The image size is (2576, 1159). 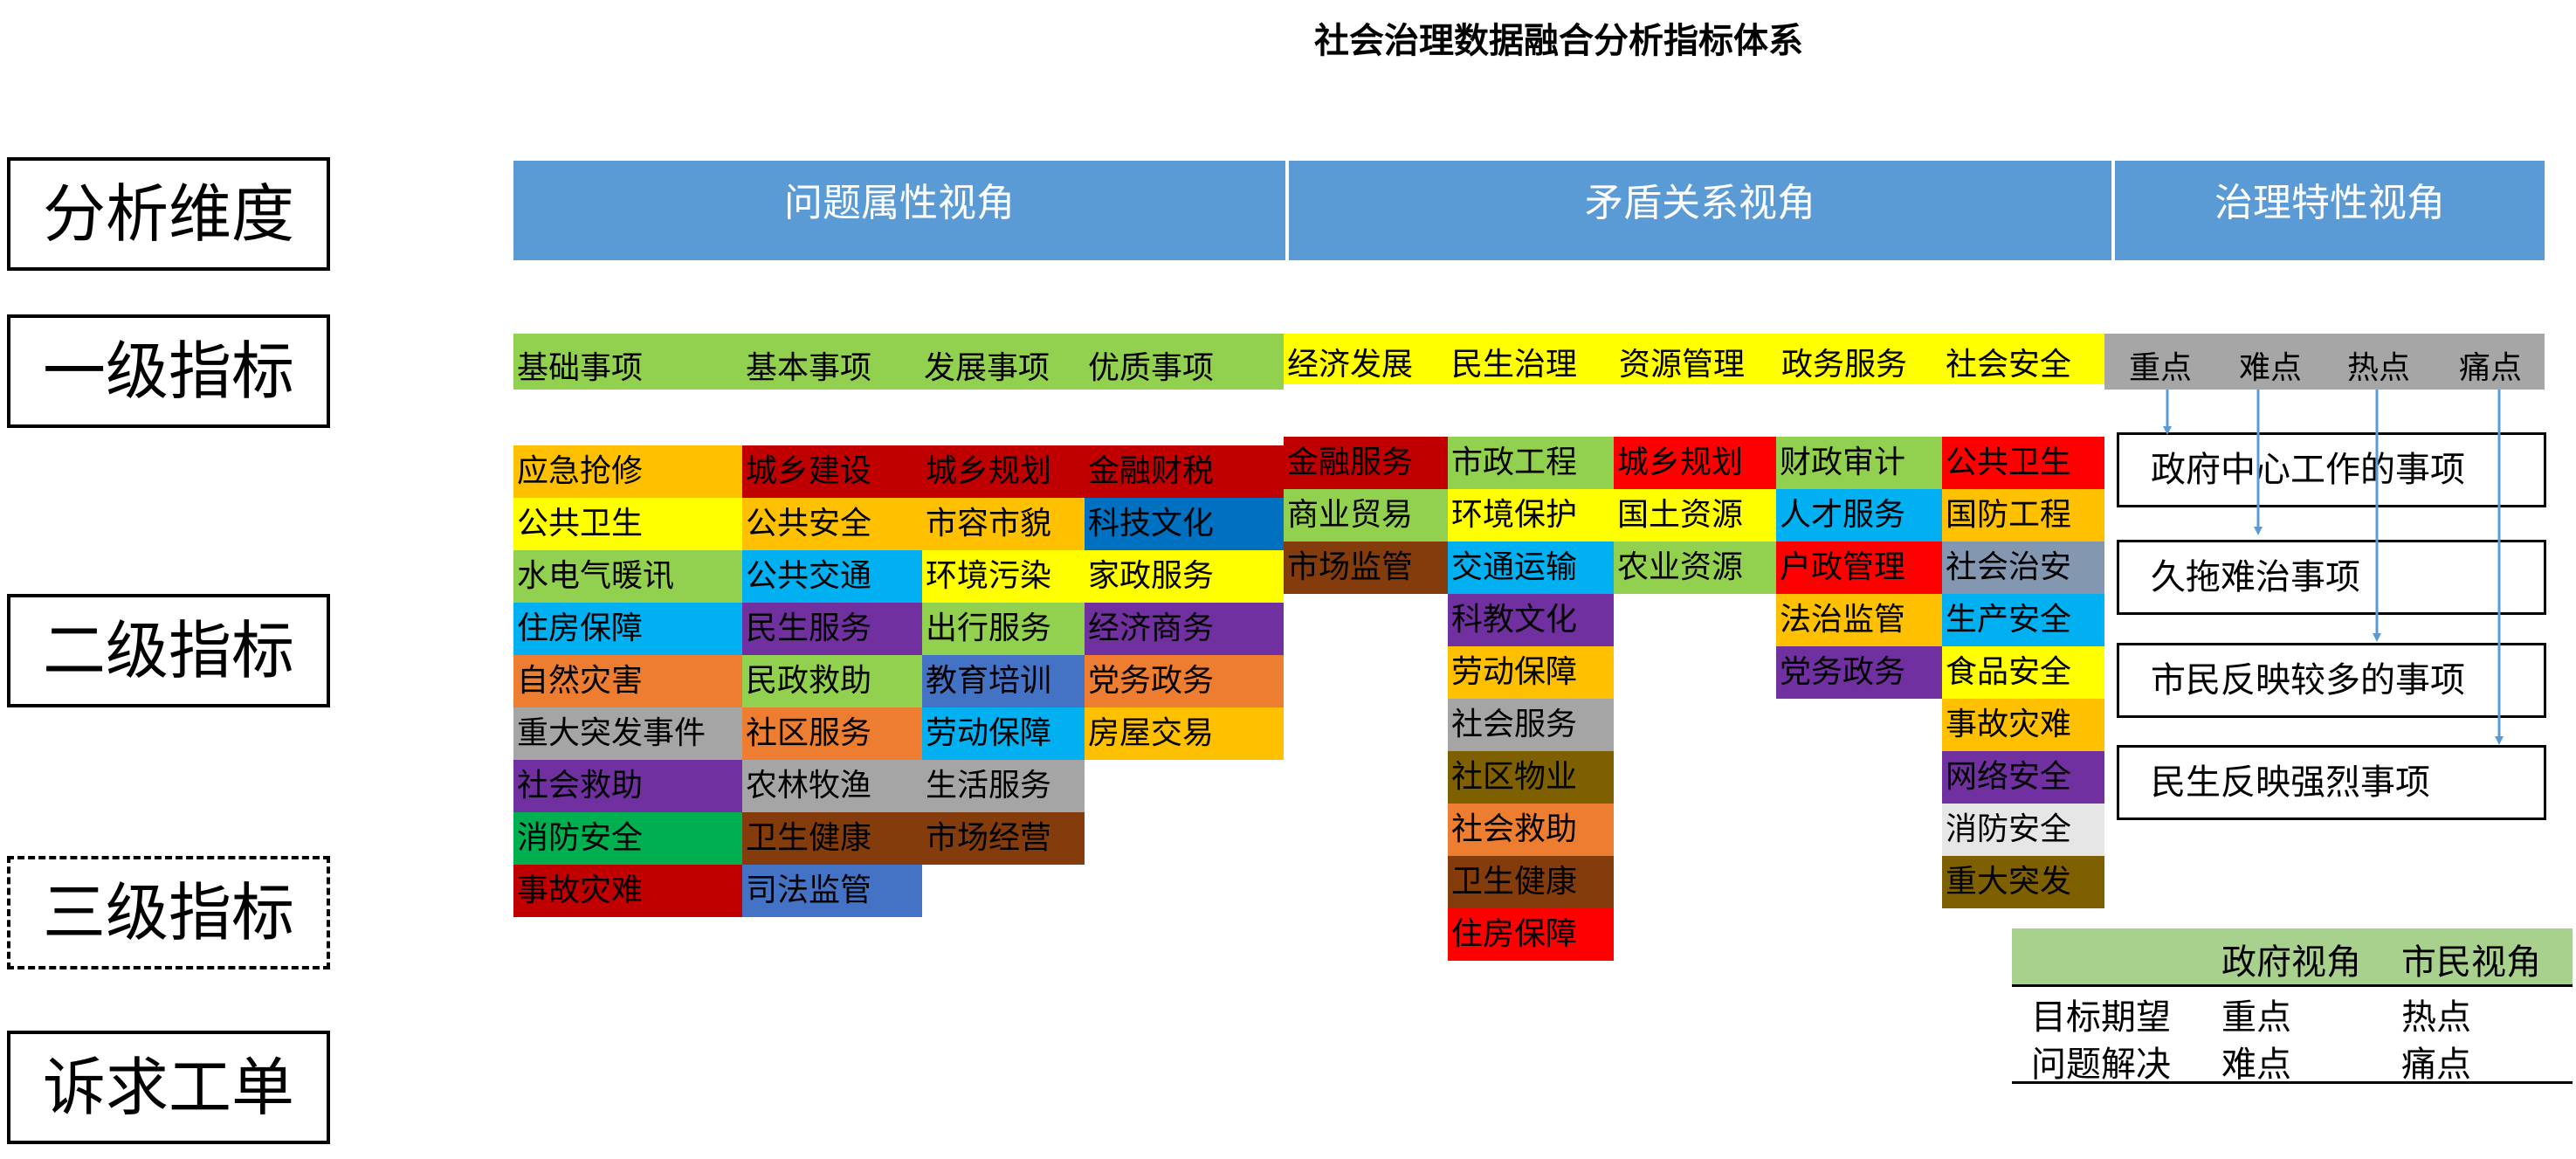 What do you see at coordinates (2291, 962) in the screenshot?
I see `legend-header-gov: 政府视角` at bounding box center [2291, 962].